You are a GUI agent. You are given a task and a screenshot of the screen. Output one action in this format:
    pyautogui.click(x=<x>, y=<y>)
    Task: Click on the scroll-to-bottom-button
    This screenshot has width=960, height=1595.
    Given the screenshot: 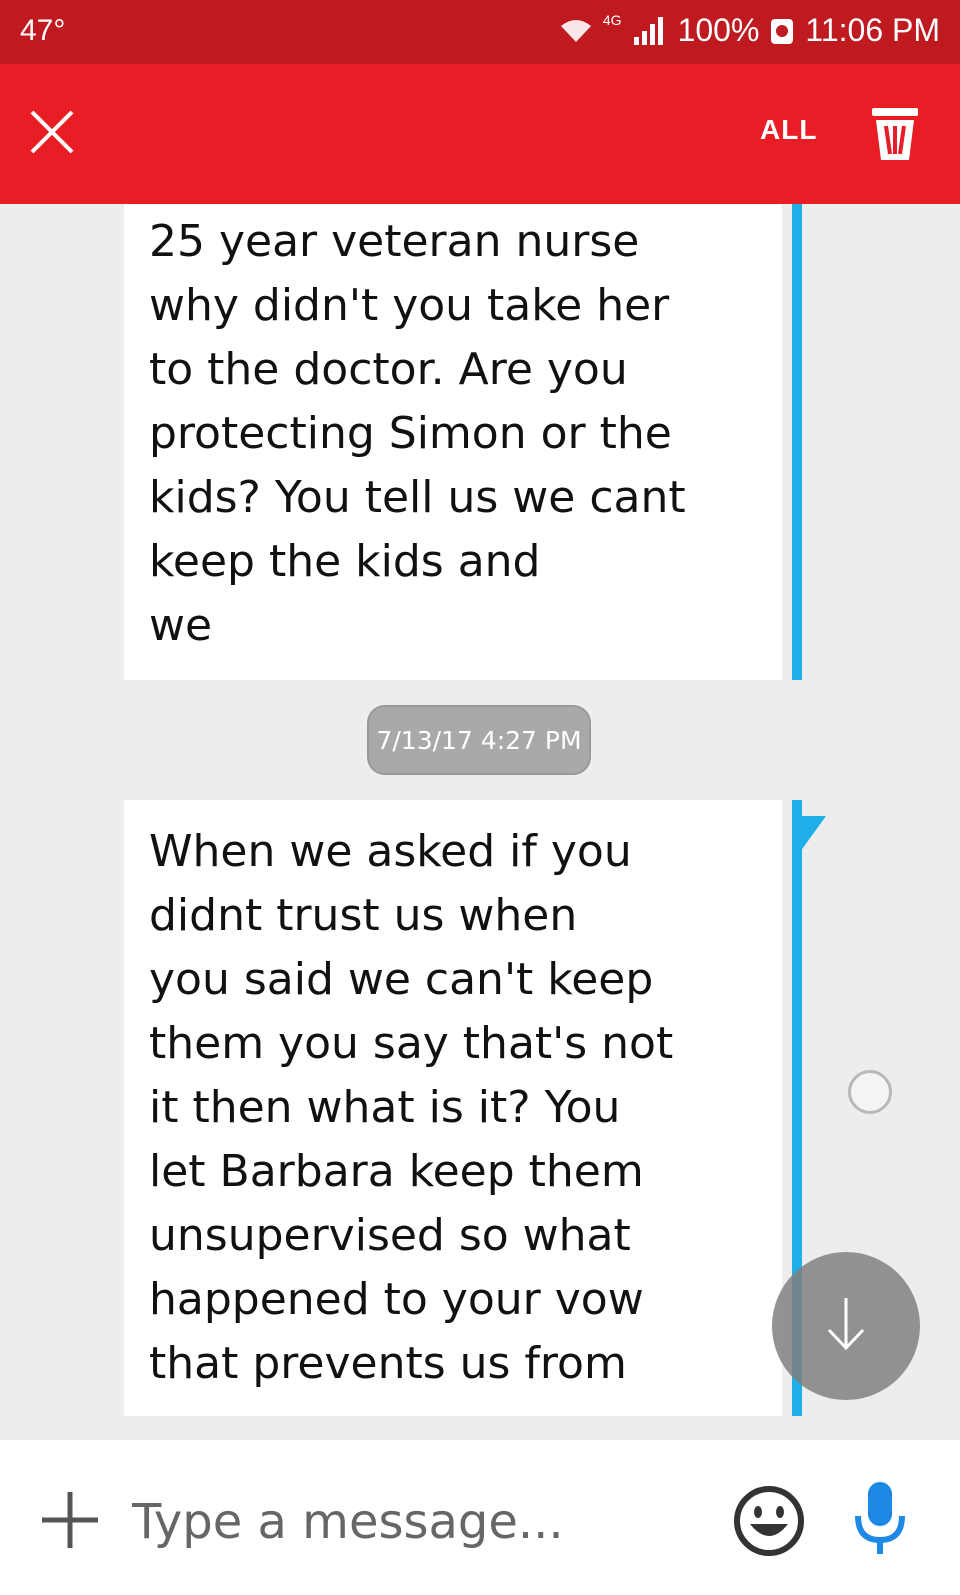 What is the action you would take?
    pyautogui.click(x=846, y=1326)
    